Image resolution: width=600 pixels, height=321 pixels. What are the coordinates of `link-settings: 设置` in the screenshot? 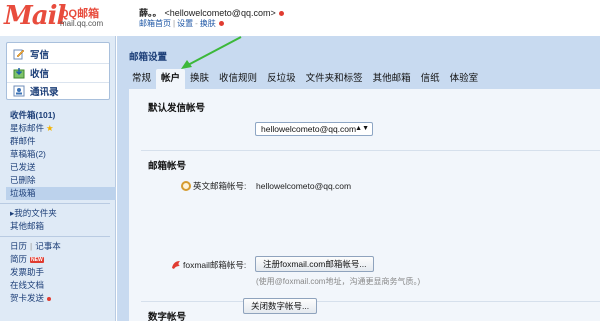 It's located at (185, 23).